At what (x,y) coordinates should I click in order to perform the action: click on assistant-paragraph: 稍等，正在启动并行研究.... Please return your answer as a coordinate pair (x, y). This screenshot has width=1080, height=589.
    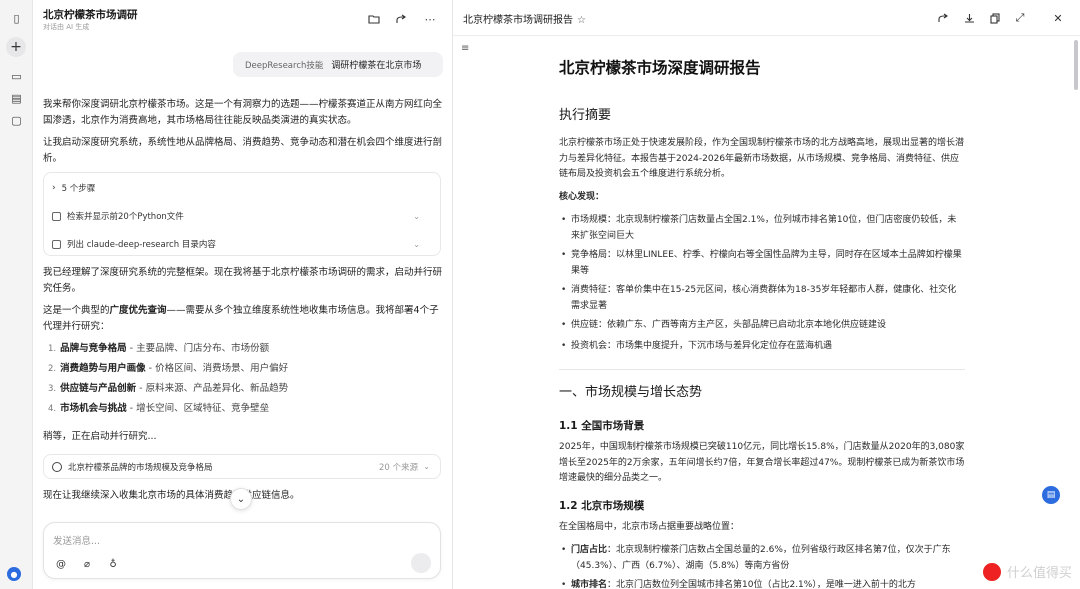
    Looking at the image, I should click on (100, 436).